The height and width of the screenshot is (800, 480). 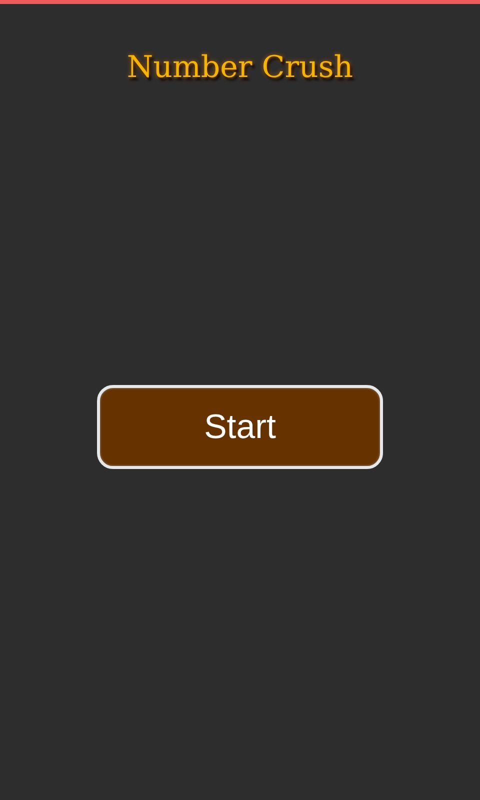 I want to click on start-button: Start, so click(x=240, y=427).